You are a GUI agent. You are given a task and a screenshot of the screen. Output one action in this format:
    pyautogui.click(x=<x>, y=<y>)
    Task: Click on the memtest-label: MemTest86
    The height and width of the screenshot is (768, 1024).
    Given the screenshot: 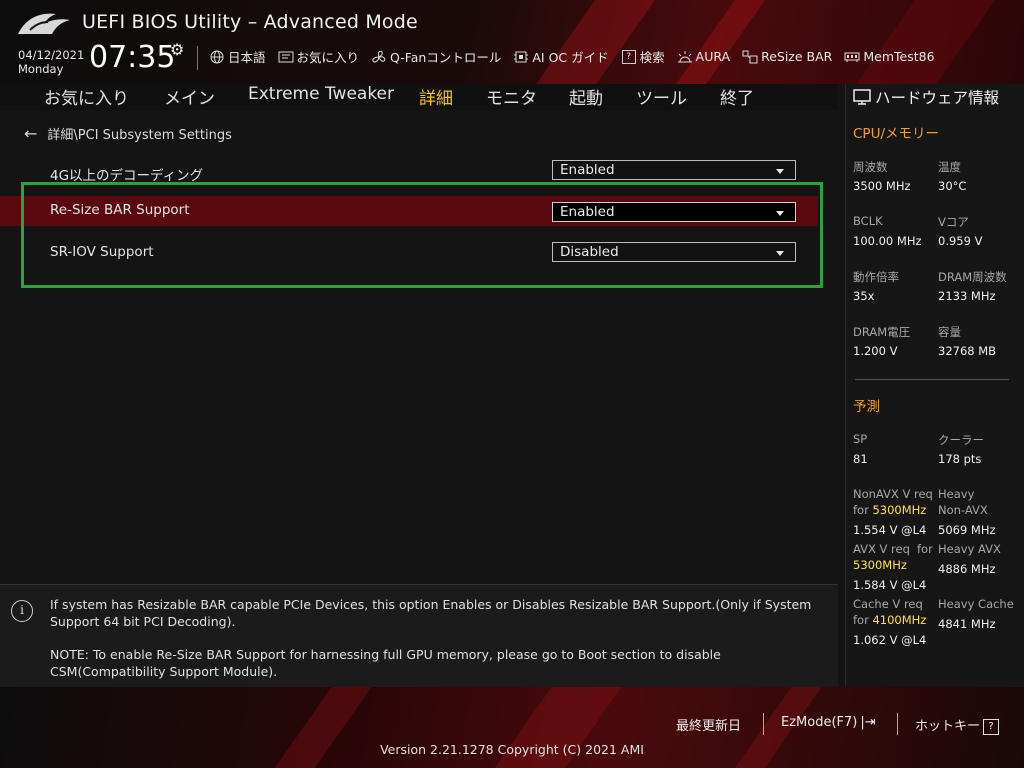 What is the action you would take?
    pyautogui.click(x=899, y=56)
    